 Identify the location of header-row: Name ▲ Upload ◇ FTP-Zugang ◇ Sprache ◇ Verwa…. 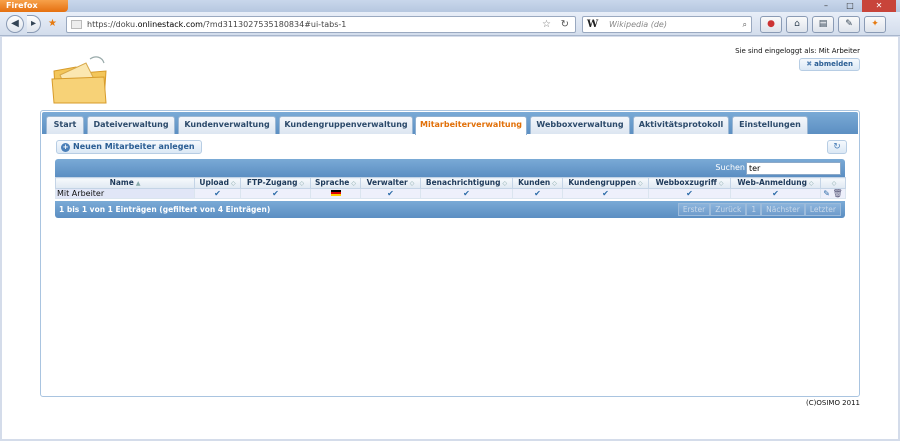
(450, 183).